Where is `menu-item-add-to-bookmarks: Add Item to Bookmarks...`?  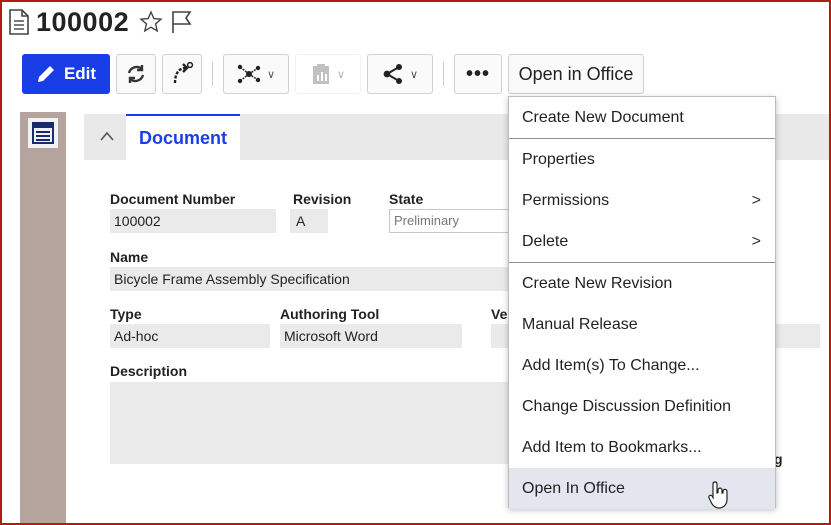
menu-item-add-to-bookmarks: Add Item to Bookmarks... is located at coordinates (642, 447).